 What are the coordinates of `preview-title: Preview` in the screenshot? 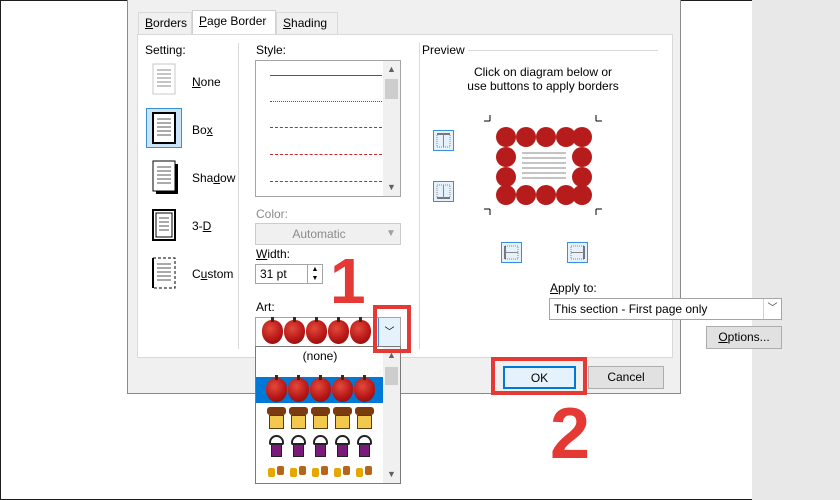 It's located at (443, 50).